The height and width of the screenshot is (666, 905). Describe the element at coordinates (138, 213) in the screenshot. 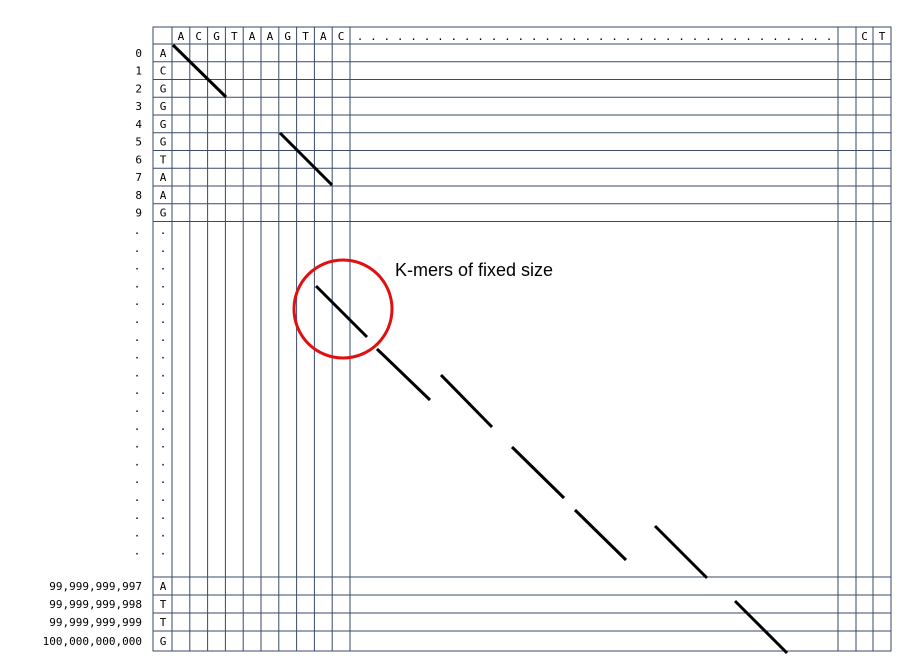

I see `row-index-label: 9` at that location.